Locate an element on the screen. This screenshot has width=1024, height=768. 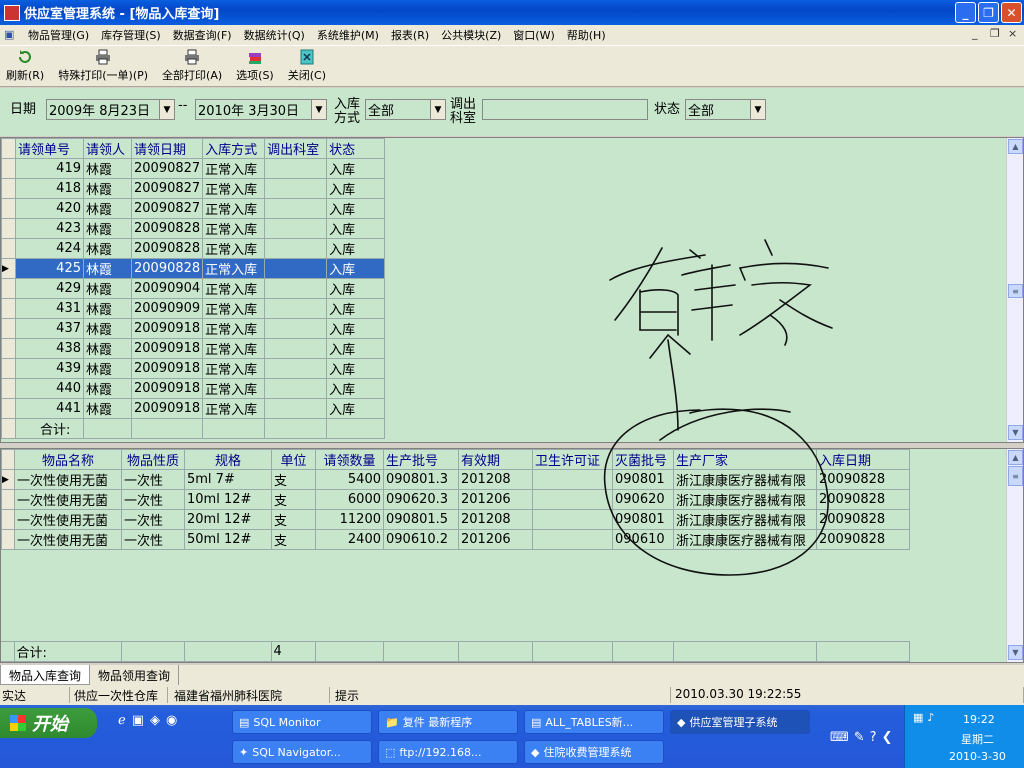
dept-input is located at coordinates (565, 109).